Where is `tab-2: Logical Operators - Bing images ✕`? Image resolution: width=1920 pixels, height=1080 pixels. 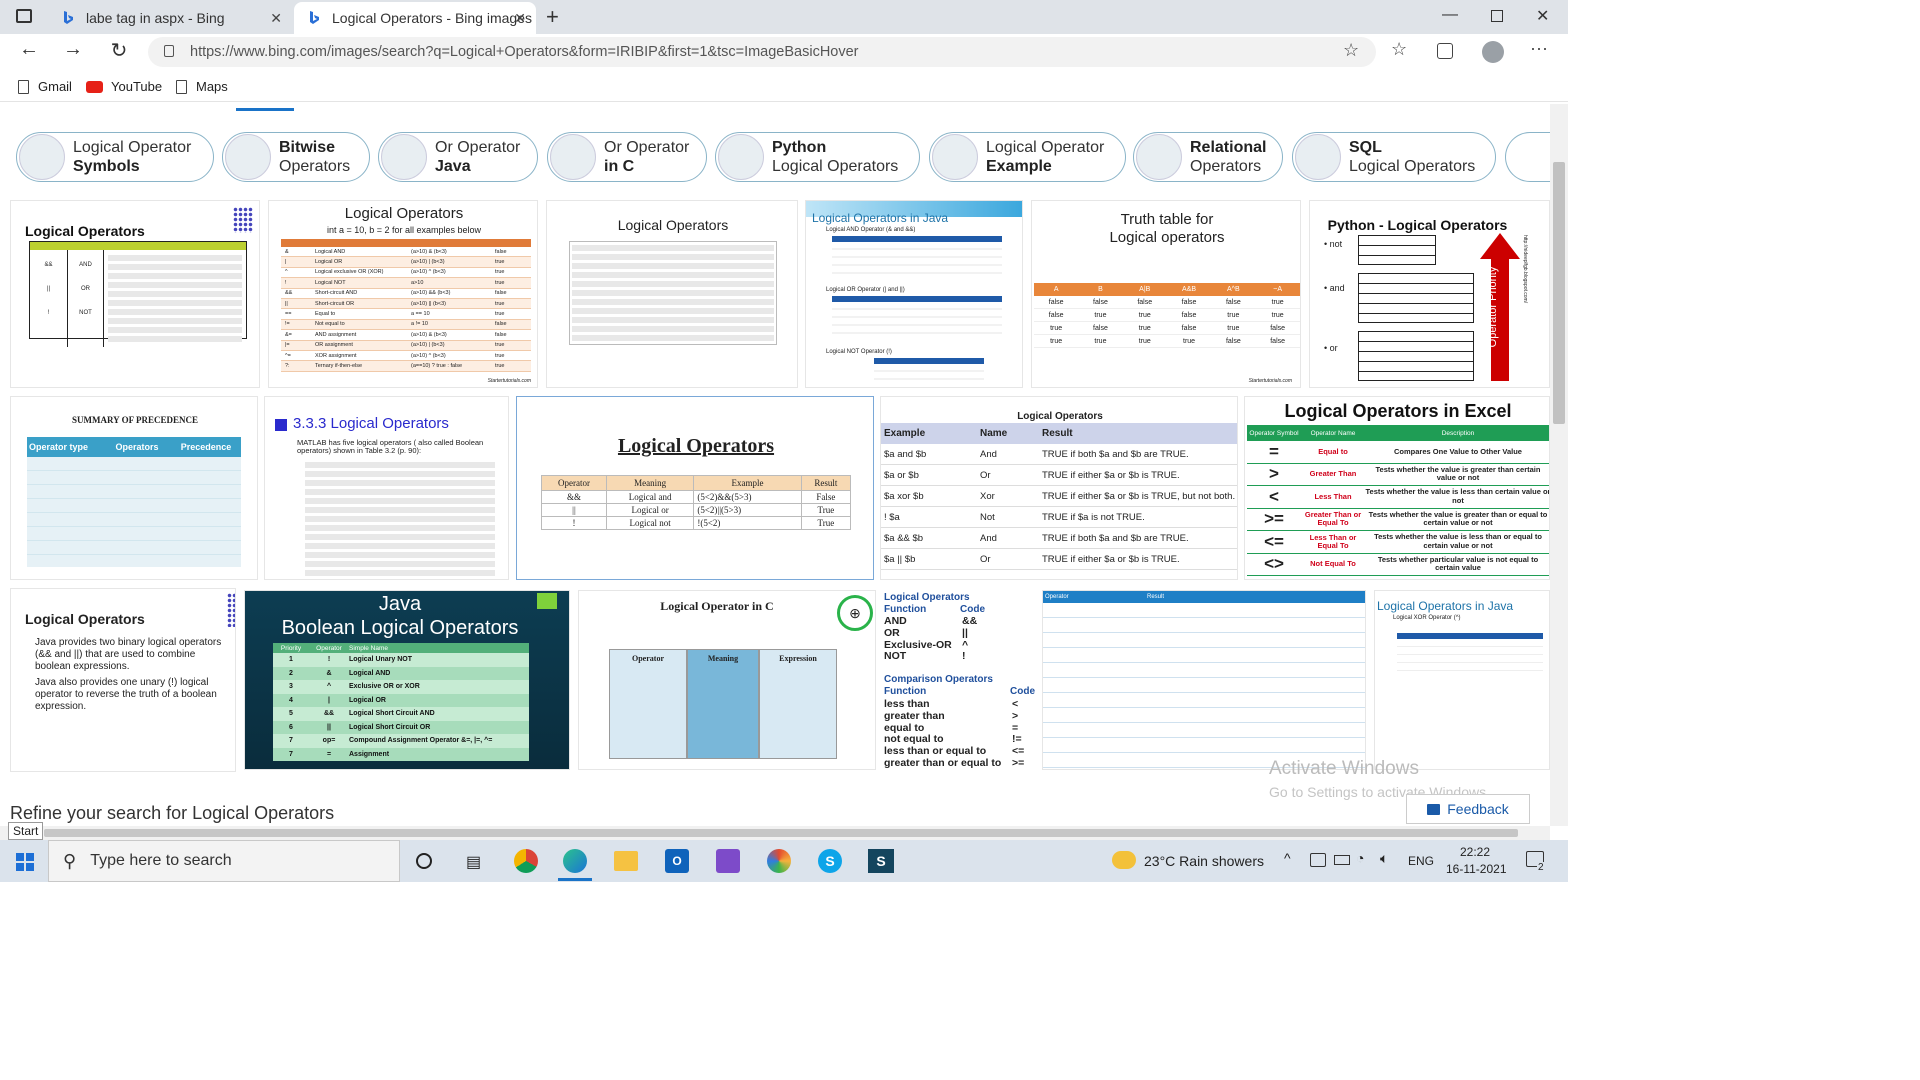 tab-2: Logical Operators - Bing images ✕ is located at coordinates (415, 18).